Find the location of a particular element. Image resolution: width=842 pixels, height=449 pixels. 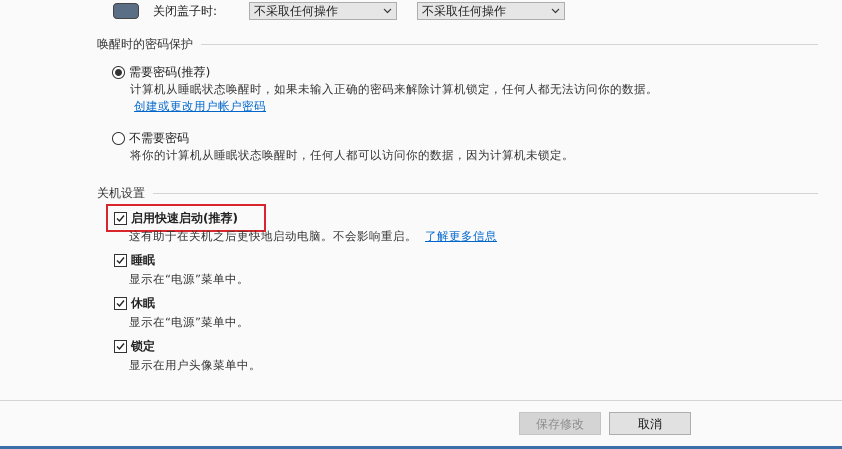

checkbox-label: 启用快速启动(推荐) is located at coordinates (184, 218).